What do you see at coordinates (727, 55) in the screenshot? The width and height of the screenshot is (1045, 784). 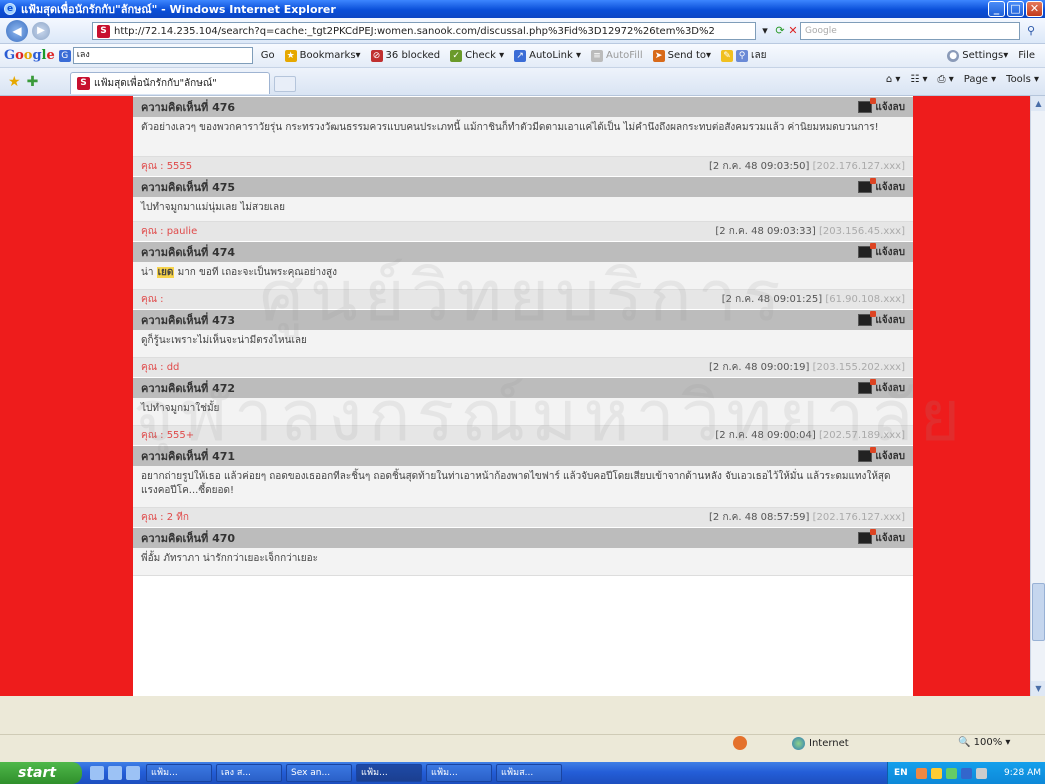 I see `pencil-icon: ✎` at bounding box center [727, 55].